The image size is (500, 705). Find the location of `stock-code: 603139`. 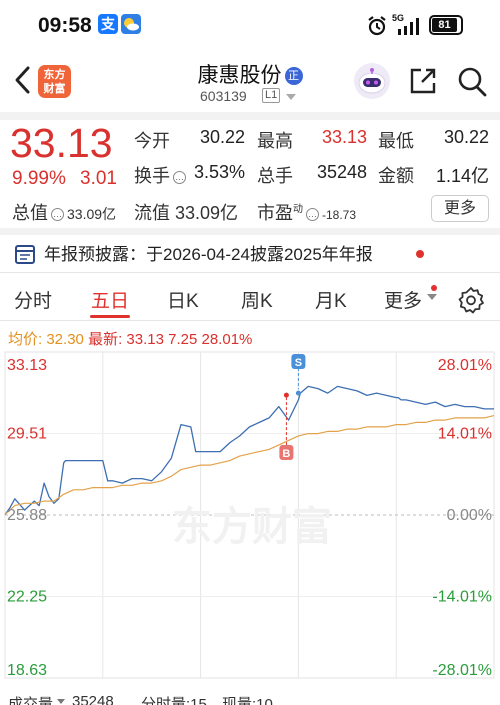

stock-code: 603139 is located at coordinates (223, 96).